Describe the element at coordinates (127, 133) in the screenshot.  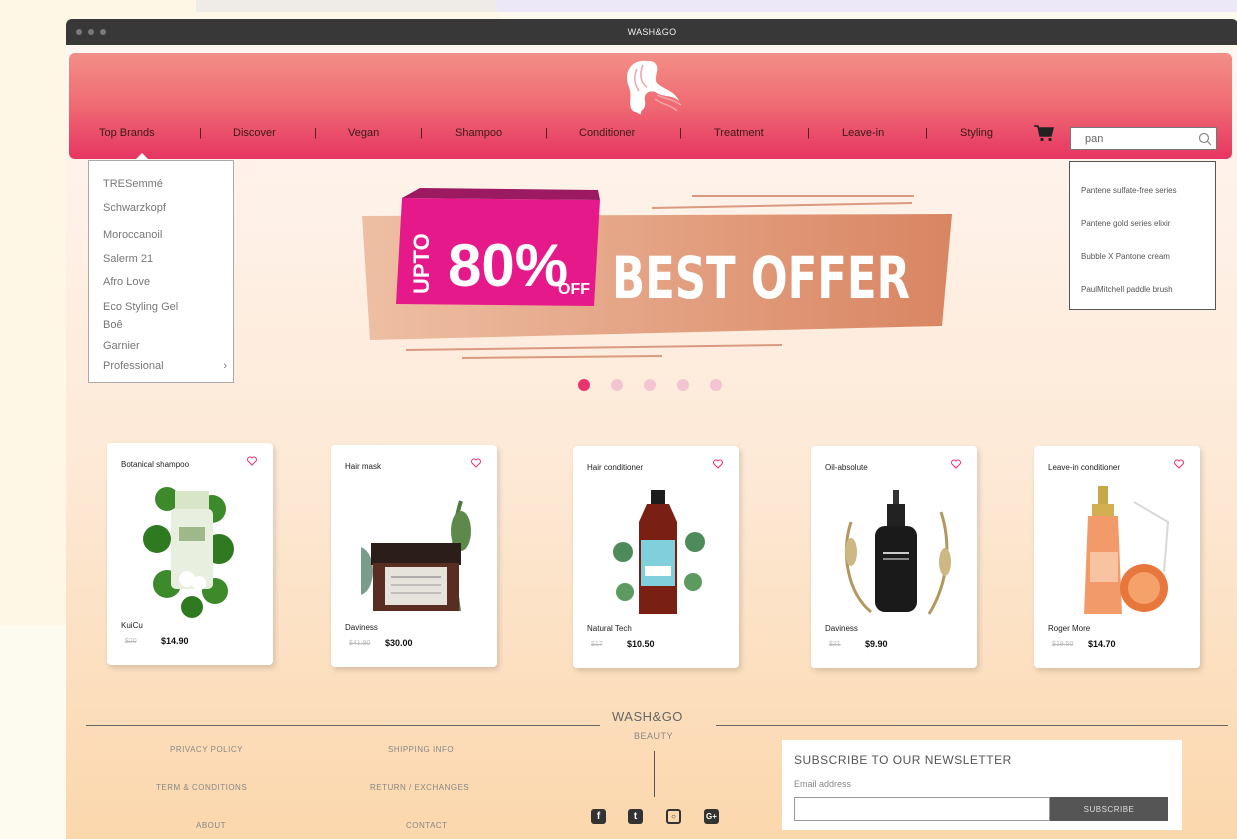
I see `nav-top-brands: Top Brands` at that location.